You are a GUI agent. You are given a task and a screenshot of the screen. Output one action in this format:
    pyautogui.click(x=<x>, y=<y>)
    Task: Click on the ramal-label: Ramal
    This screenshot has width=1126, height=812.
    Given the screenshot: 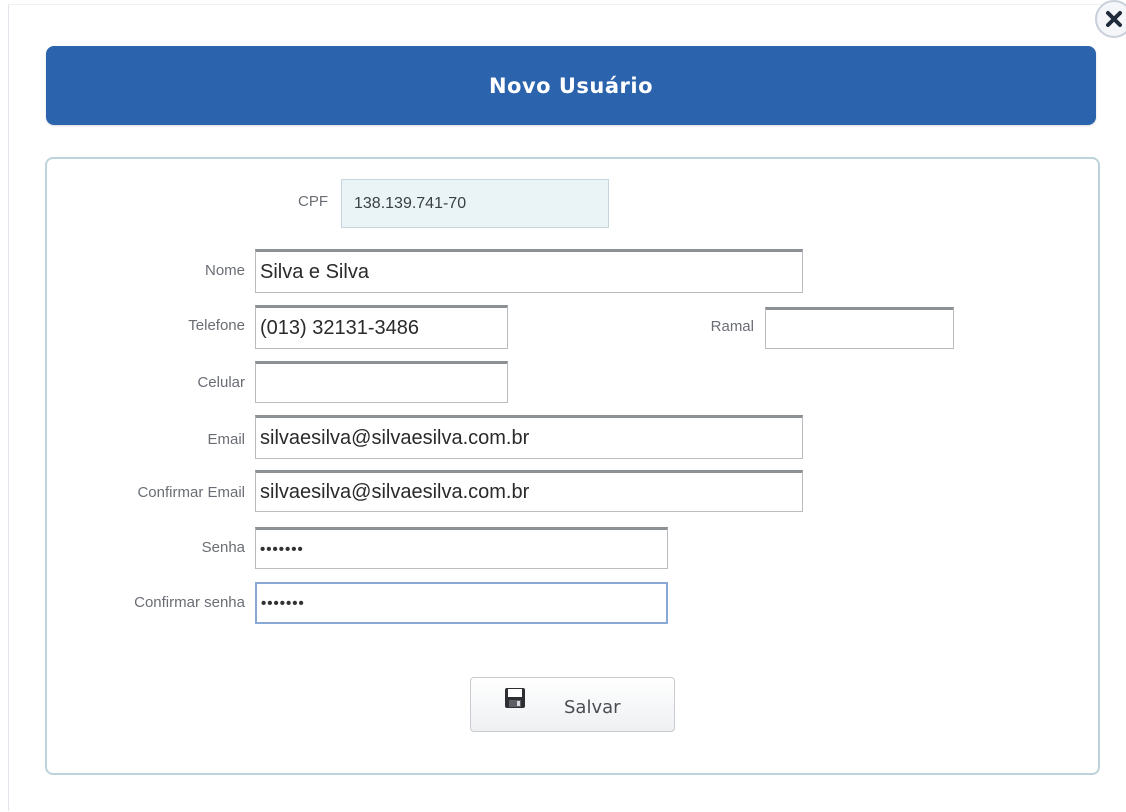 What is the action you would take?
    pyautogui.click(x=732, y=326)
    